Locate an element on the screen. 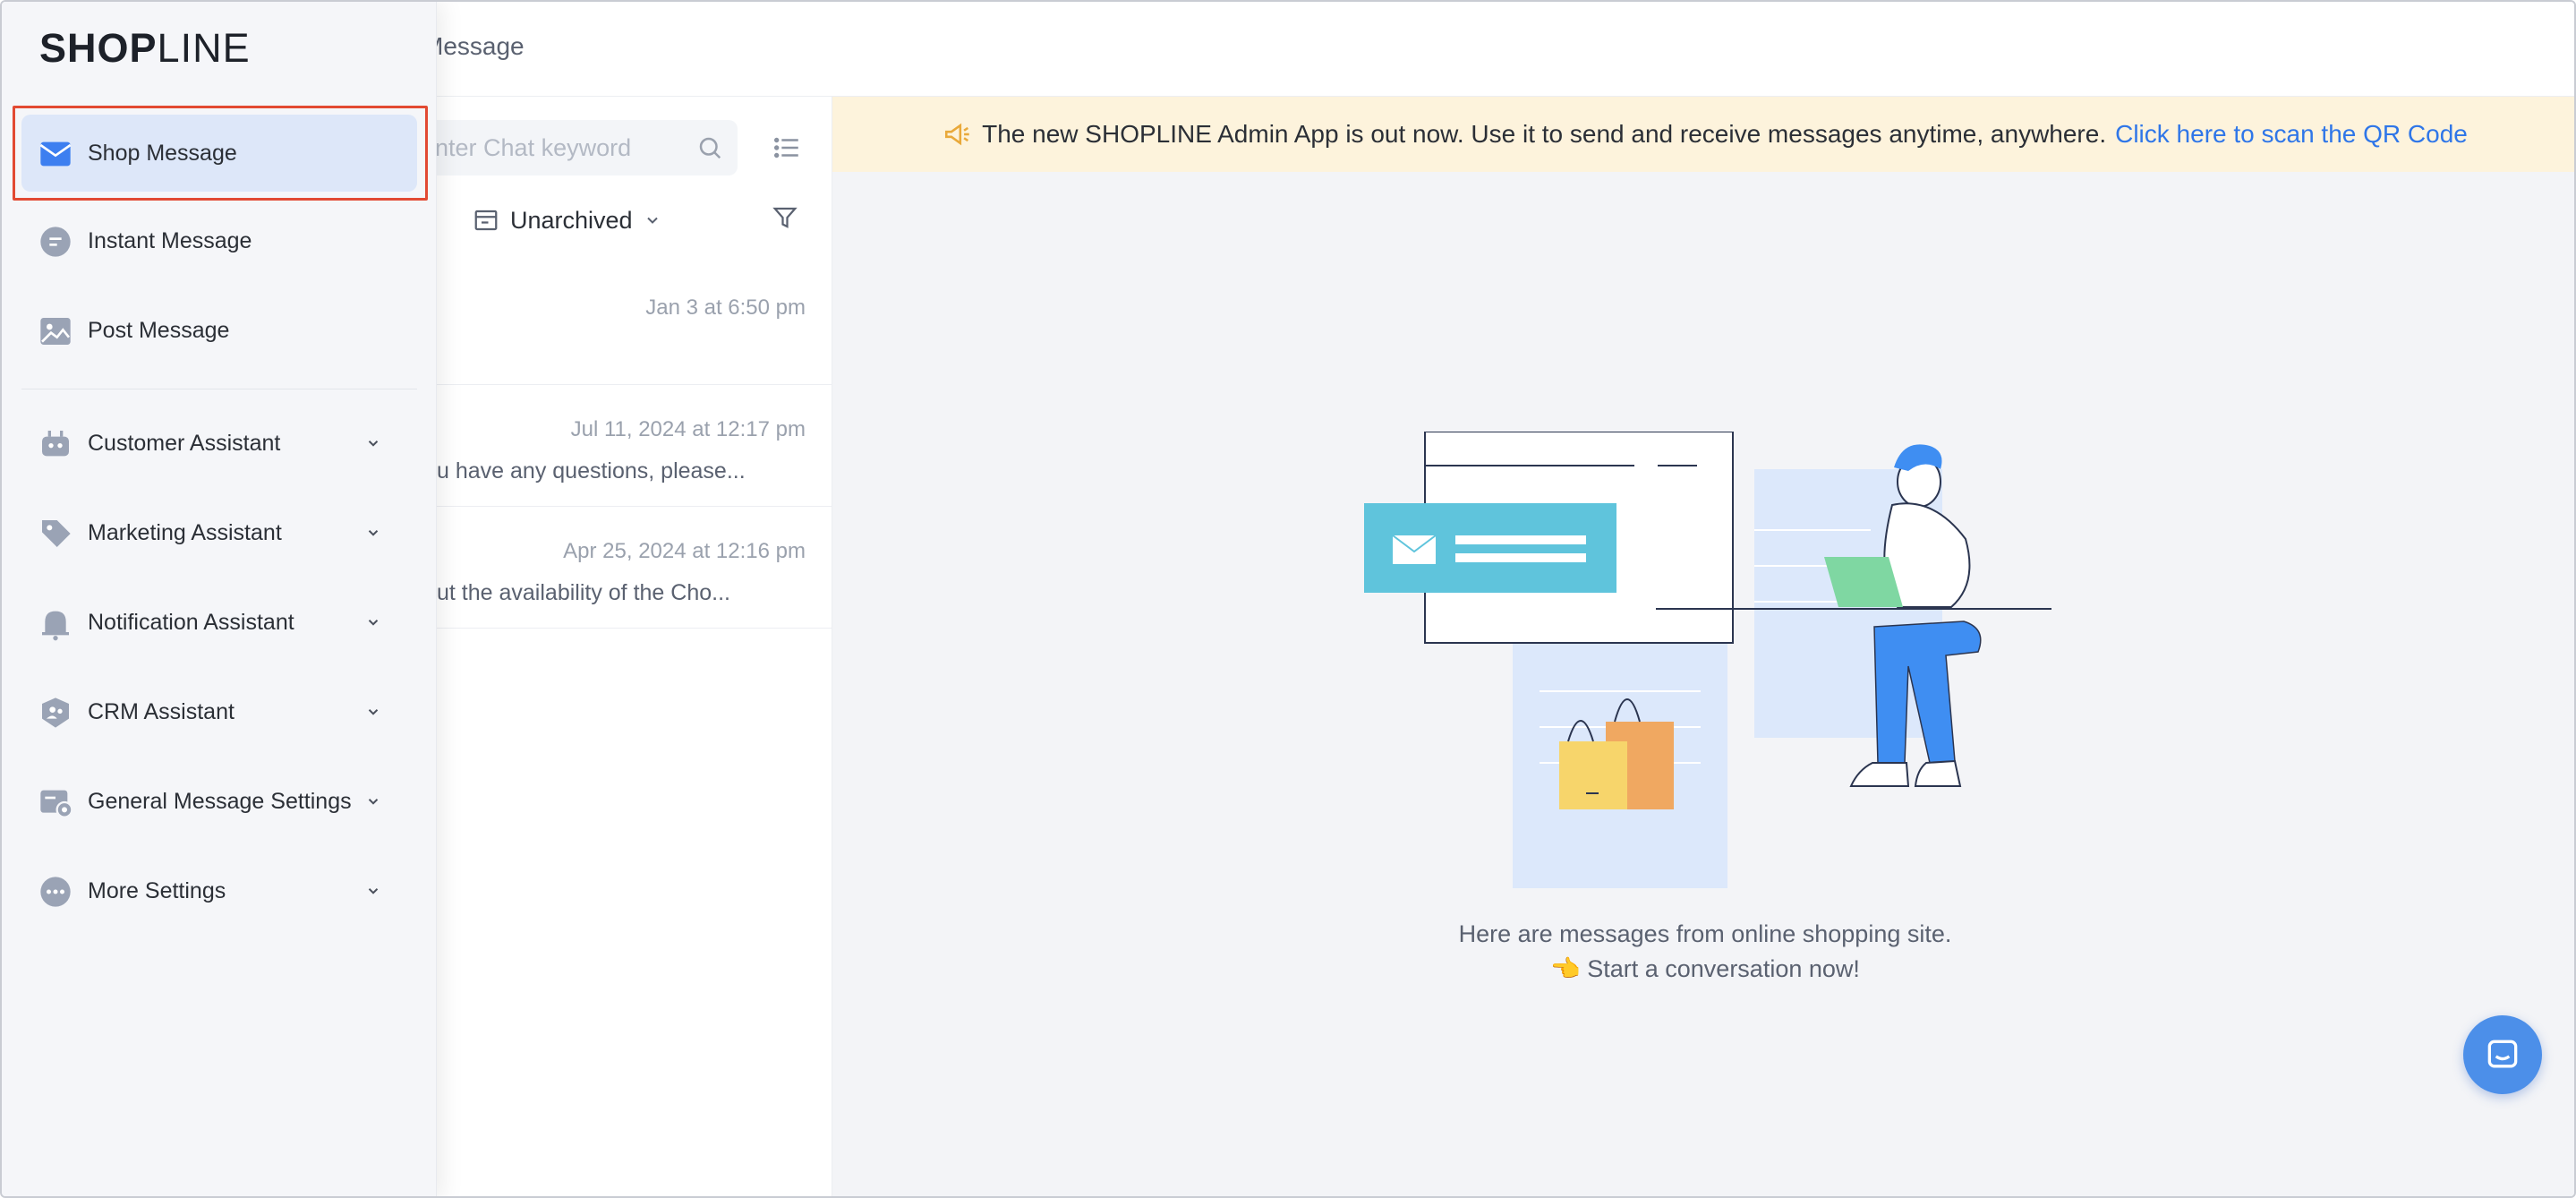  empty-state-illustration is located at coordinates (1707, 660).